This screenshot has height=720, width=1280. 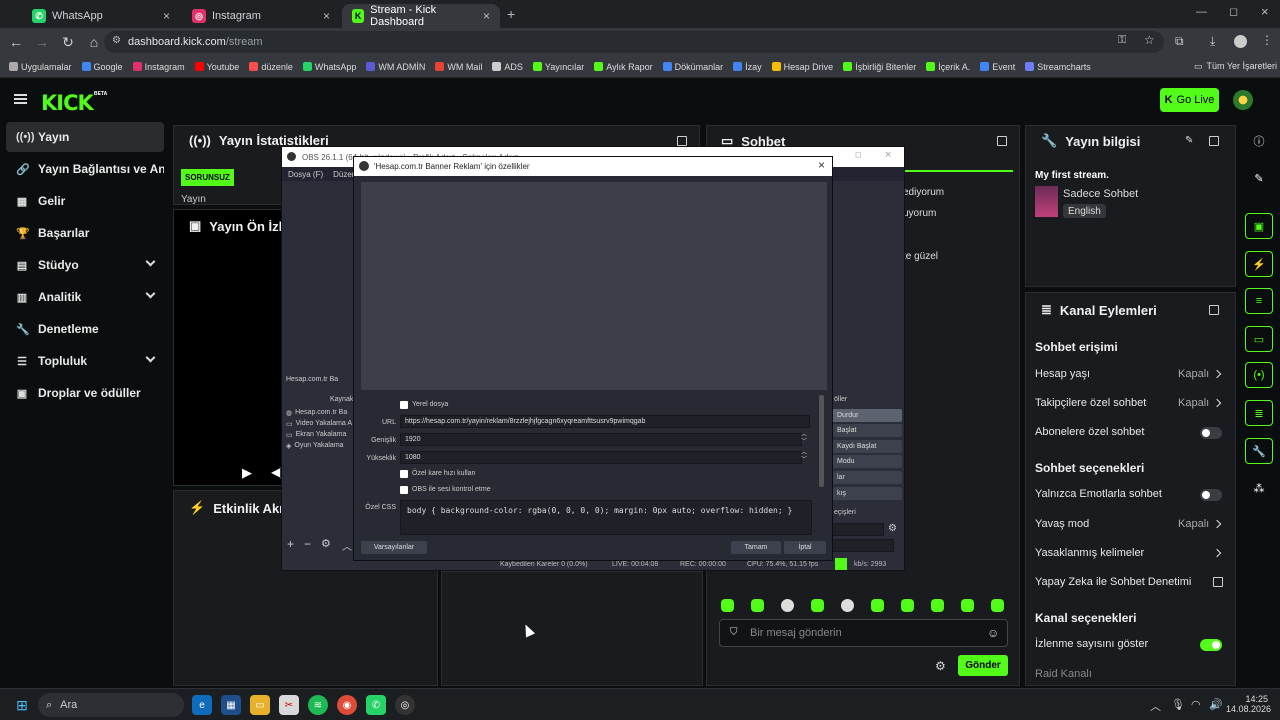 What do you see at coordinates (1218, 582) in the screenshot?
I see `external-link-icon` at bounding box center [1218, 582].